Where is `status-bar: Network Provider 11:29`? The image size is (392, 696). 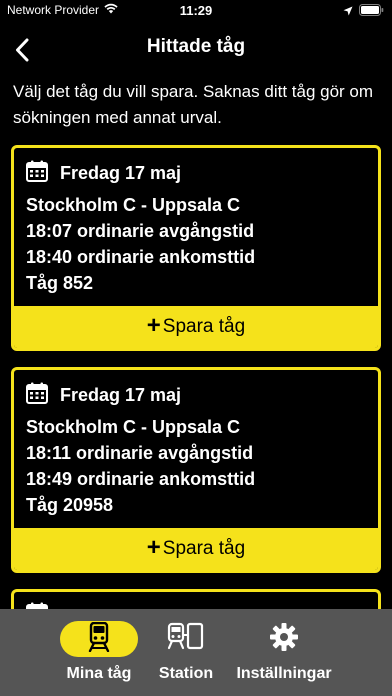
status-bar: Network Provider 11:29 is located at coordinates (196, 11).